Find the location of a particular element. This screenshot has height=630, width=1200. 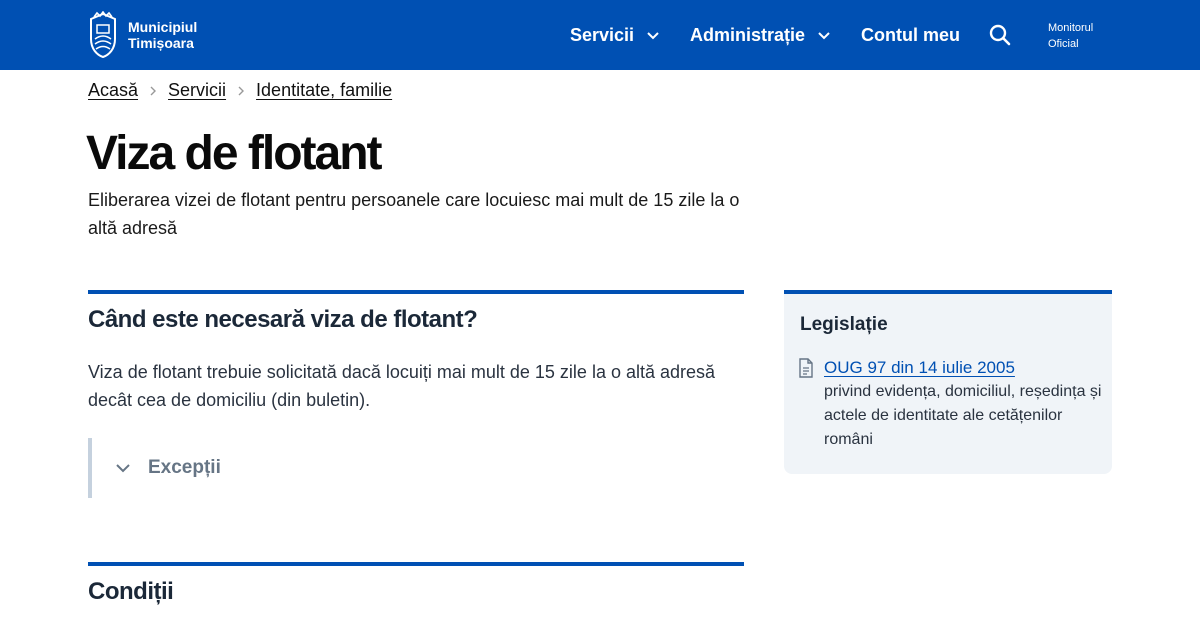

logo-line-2: Timișoara is located at coordinates (161, 43).